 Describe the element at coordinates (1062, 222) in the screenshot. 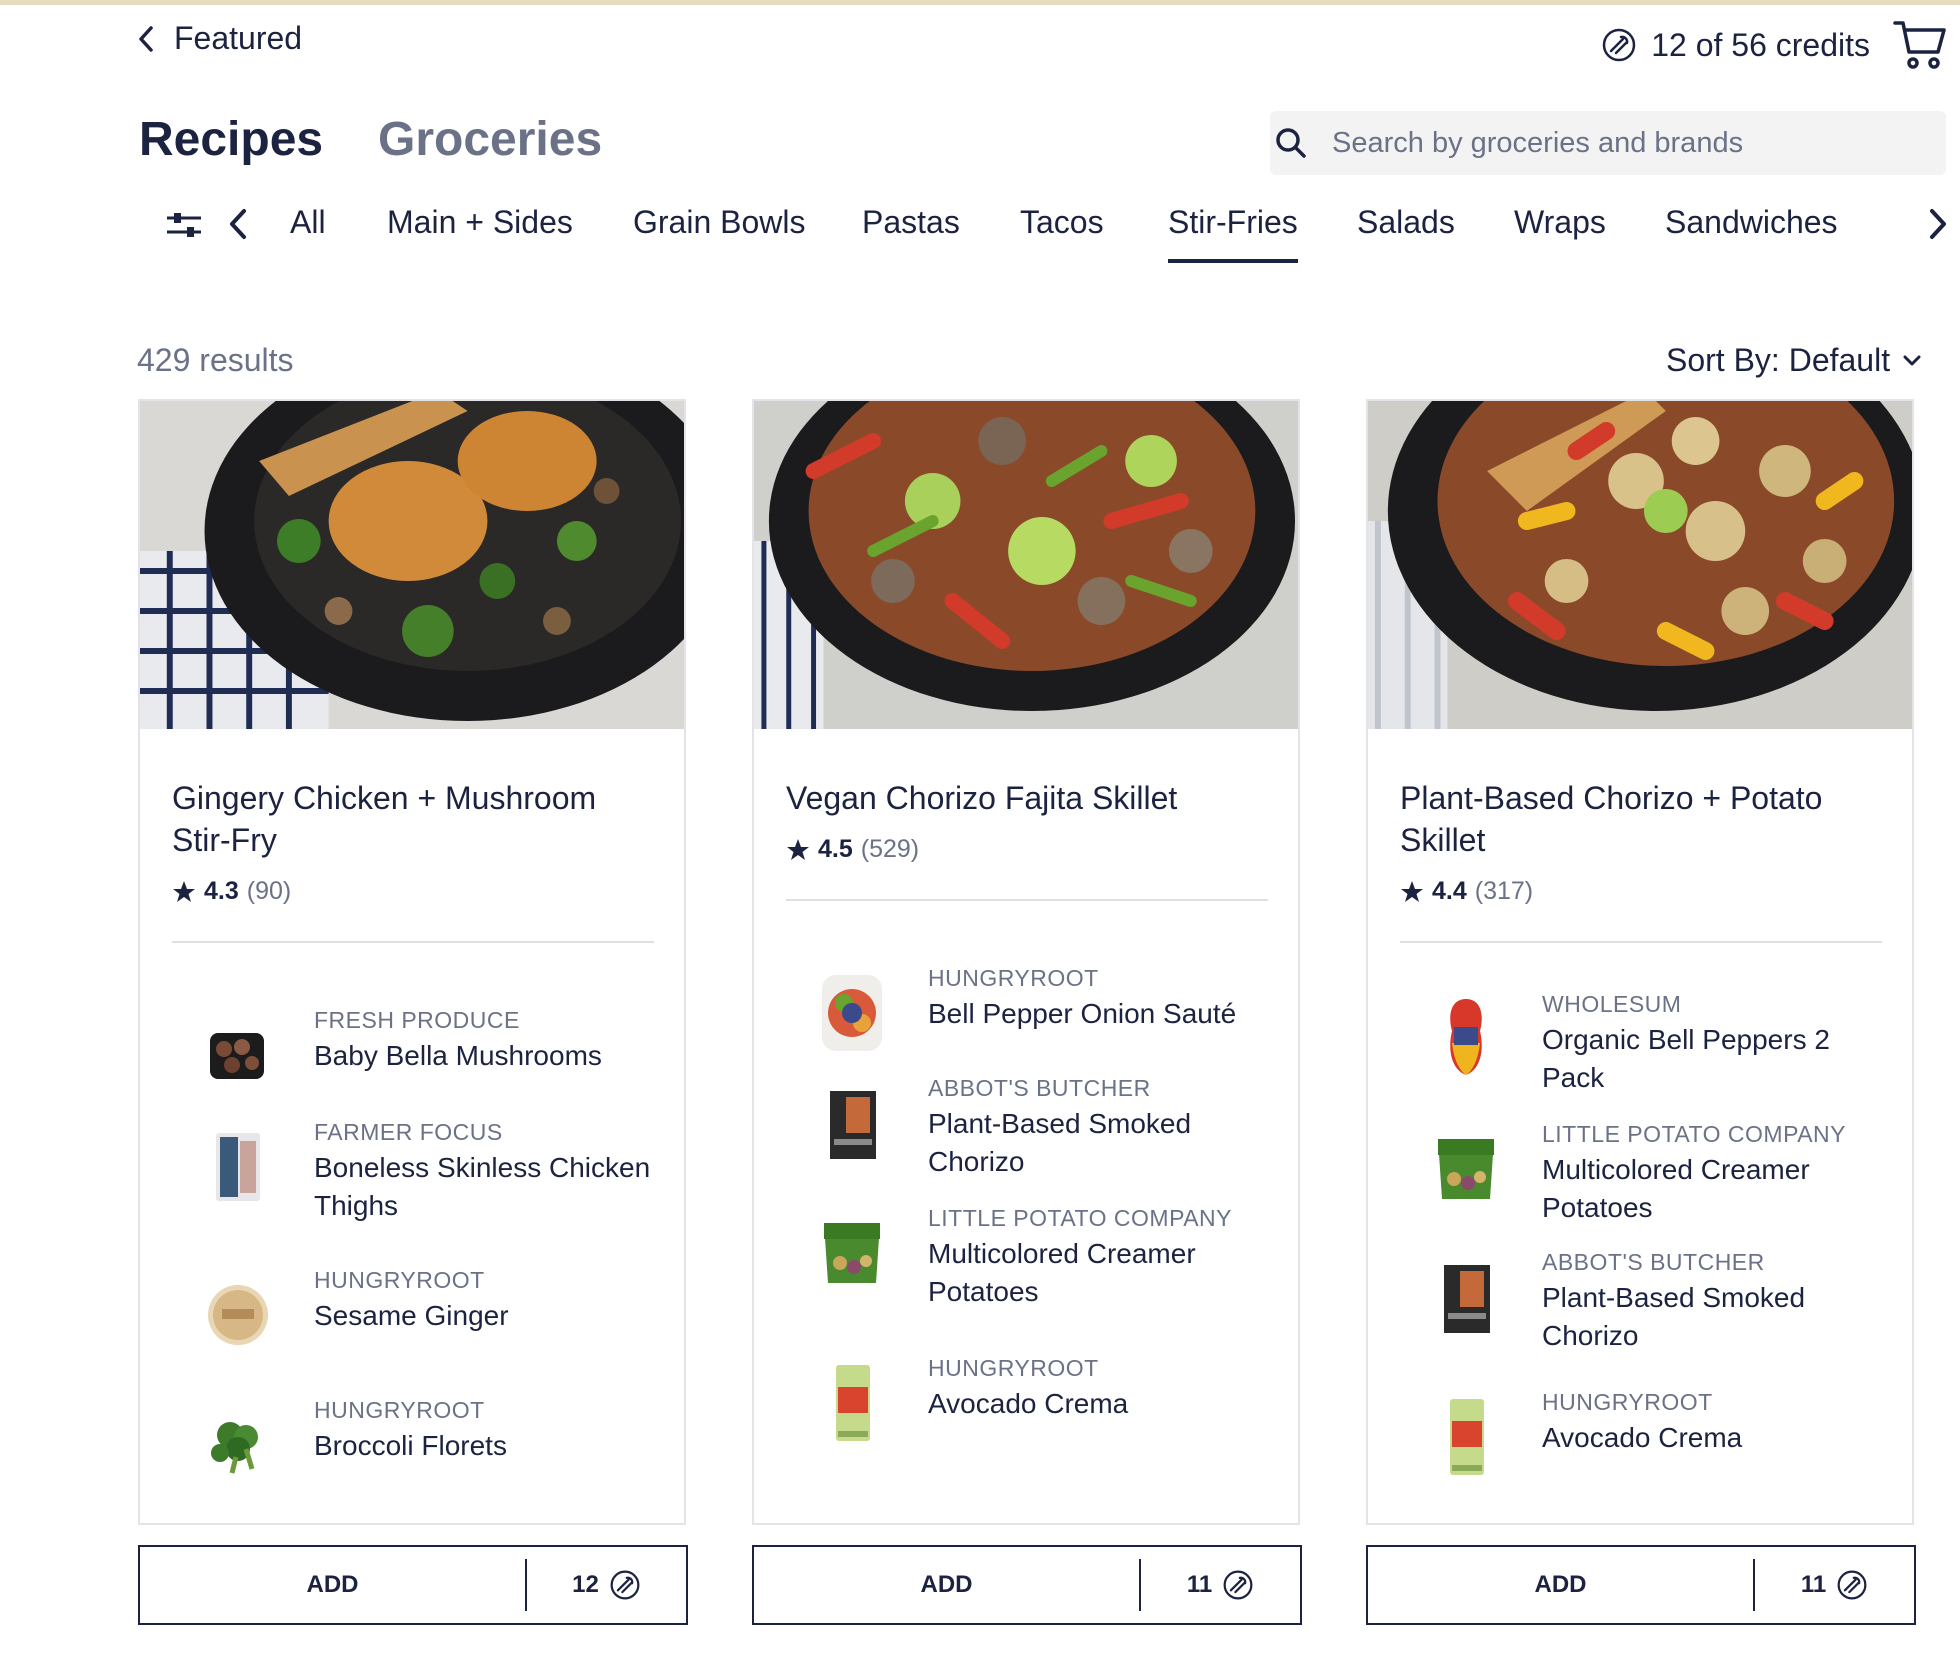

I see `category-tacos: Tacos` at that location.